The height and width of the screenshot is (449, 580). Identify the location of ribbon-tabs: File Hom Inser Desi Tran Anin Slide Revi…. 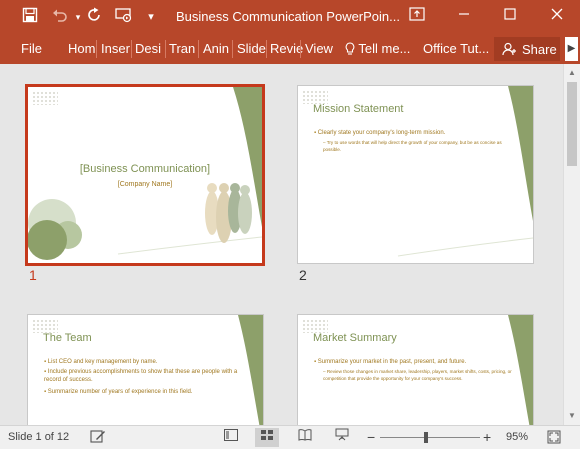
(290, 49).